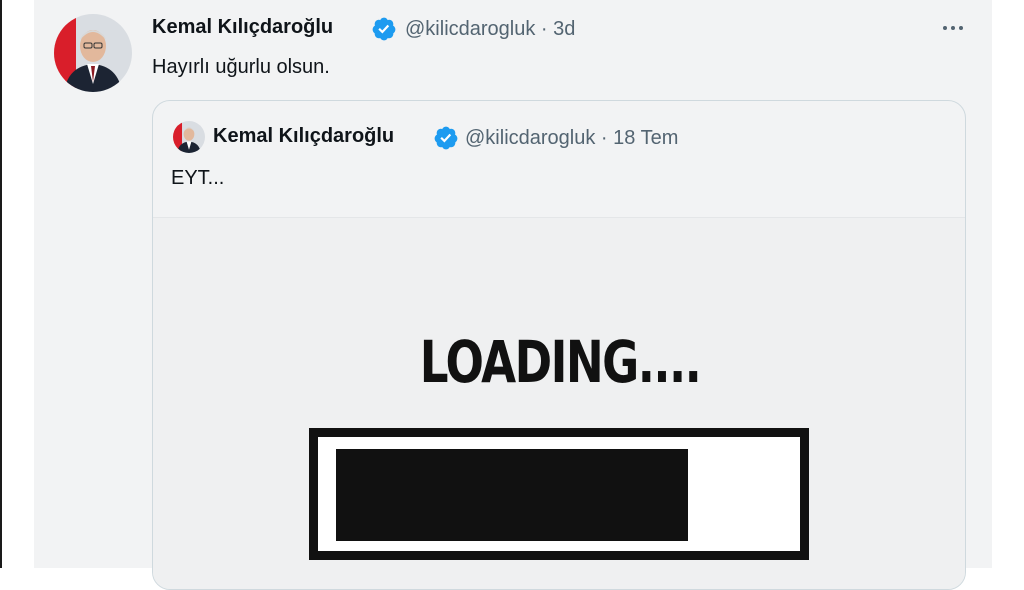 The image size is (1024, 590). Describe the element at coordinates (241, 67) in the screenshot. I see `tweet-text: Hayırlı uğurlu olsun.` at that location.